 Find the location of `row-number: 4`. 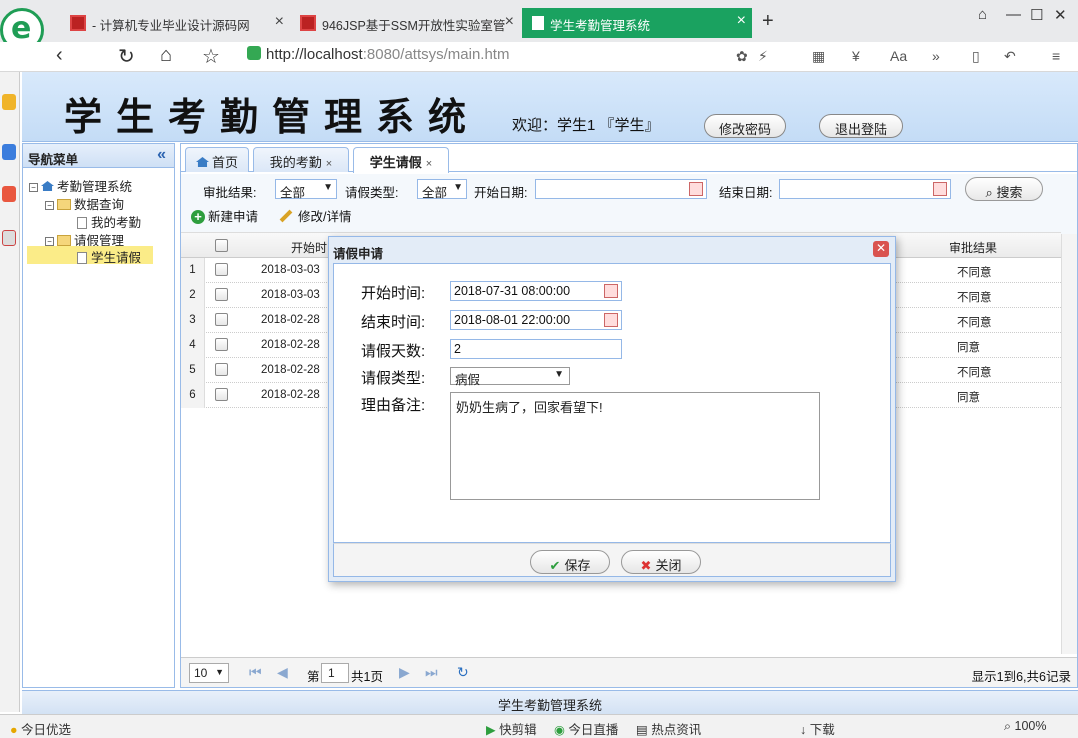

row-number: 4 is located at coordinates (193, 345).